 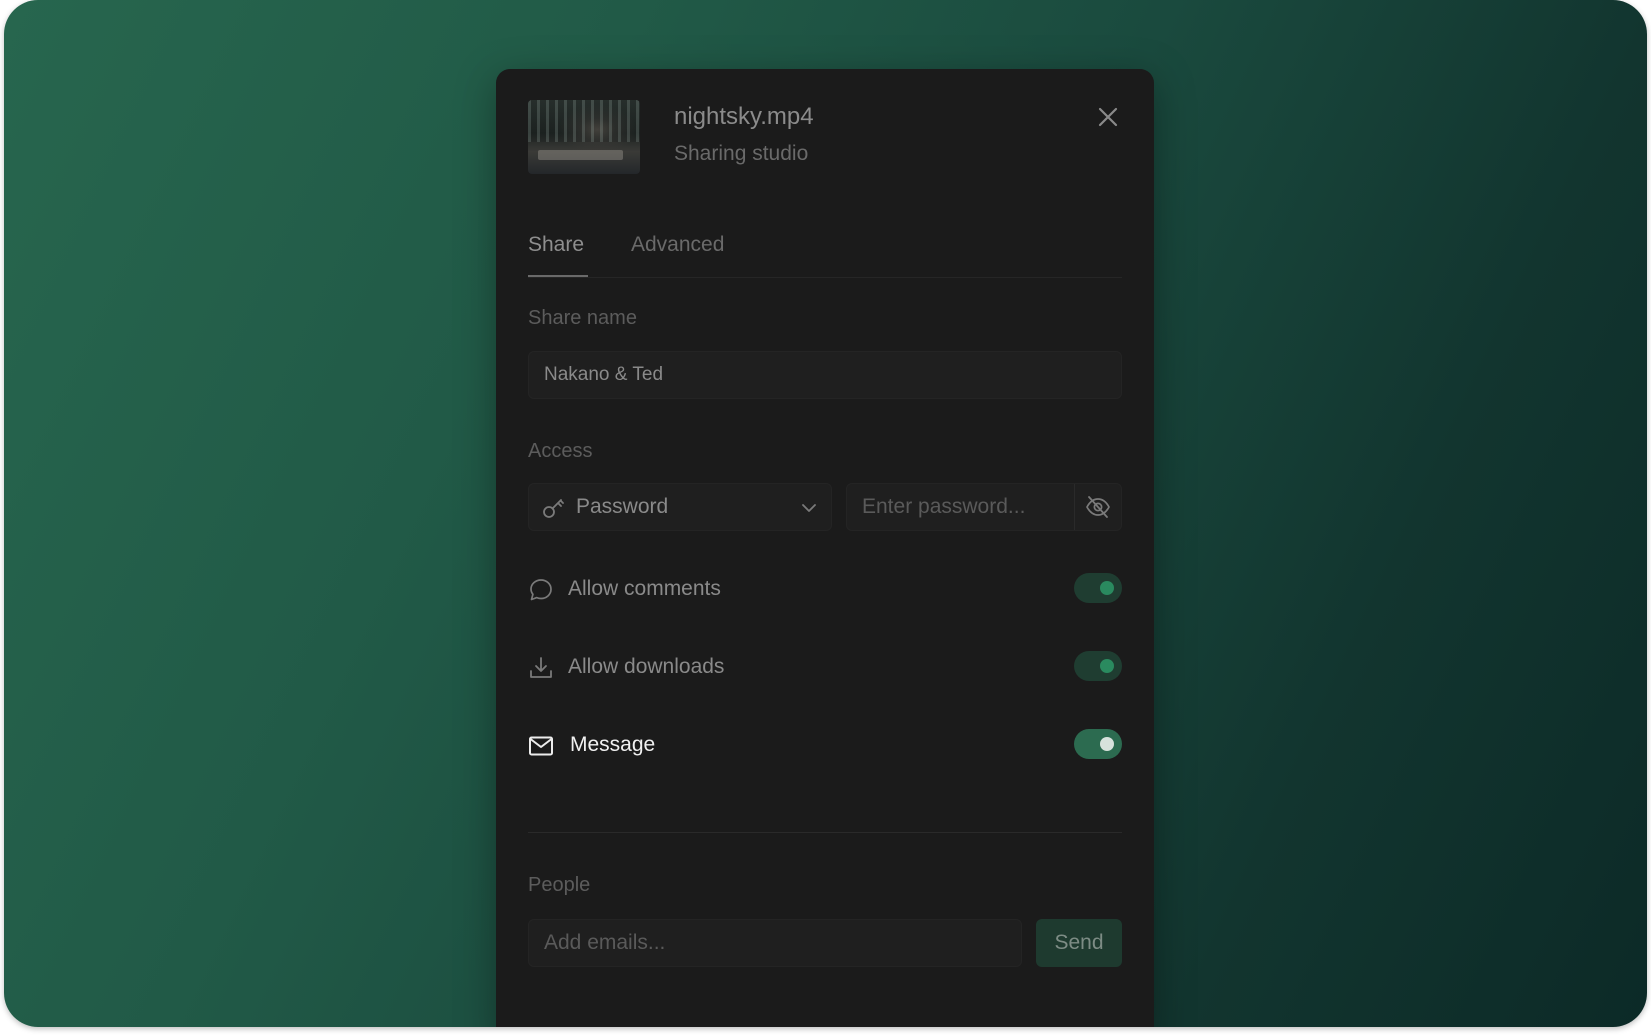 I want to click on option-message: Message, so click(x=825, y=746).